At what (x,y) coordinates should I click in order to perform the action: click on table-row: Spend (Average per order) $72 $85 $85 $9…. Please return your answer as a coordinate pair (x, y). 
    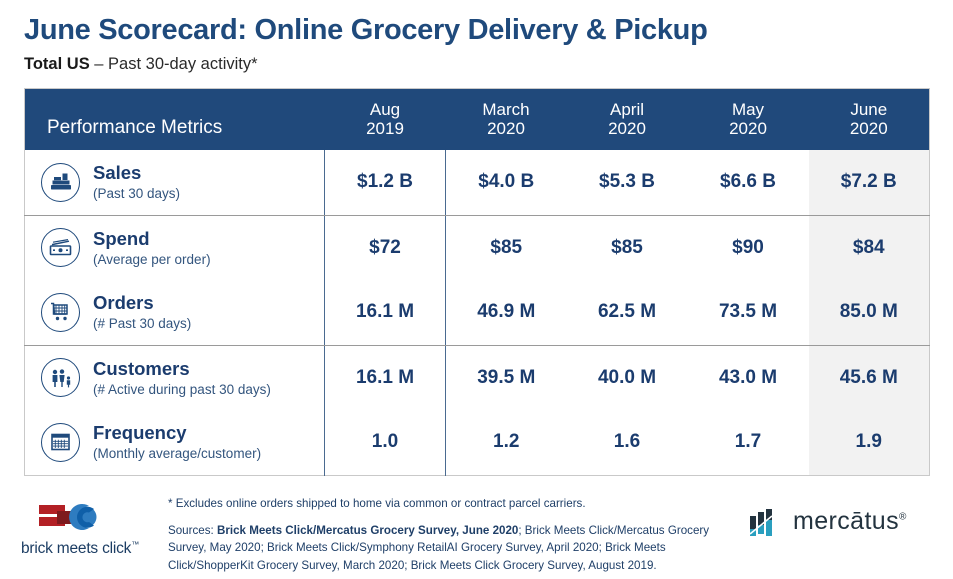
    Looking at the image, I should click on (477, 248).